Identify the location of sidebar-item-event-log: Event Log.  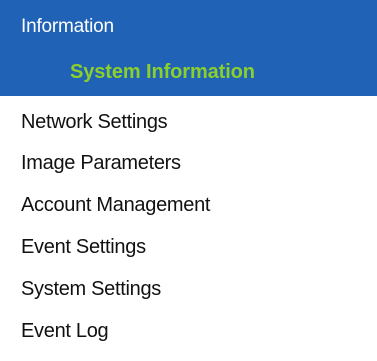
(65, 331).